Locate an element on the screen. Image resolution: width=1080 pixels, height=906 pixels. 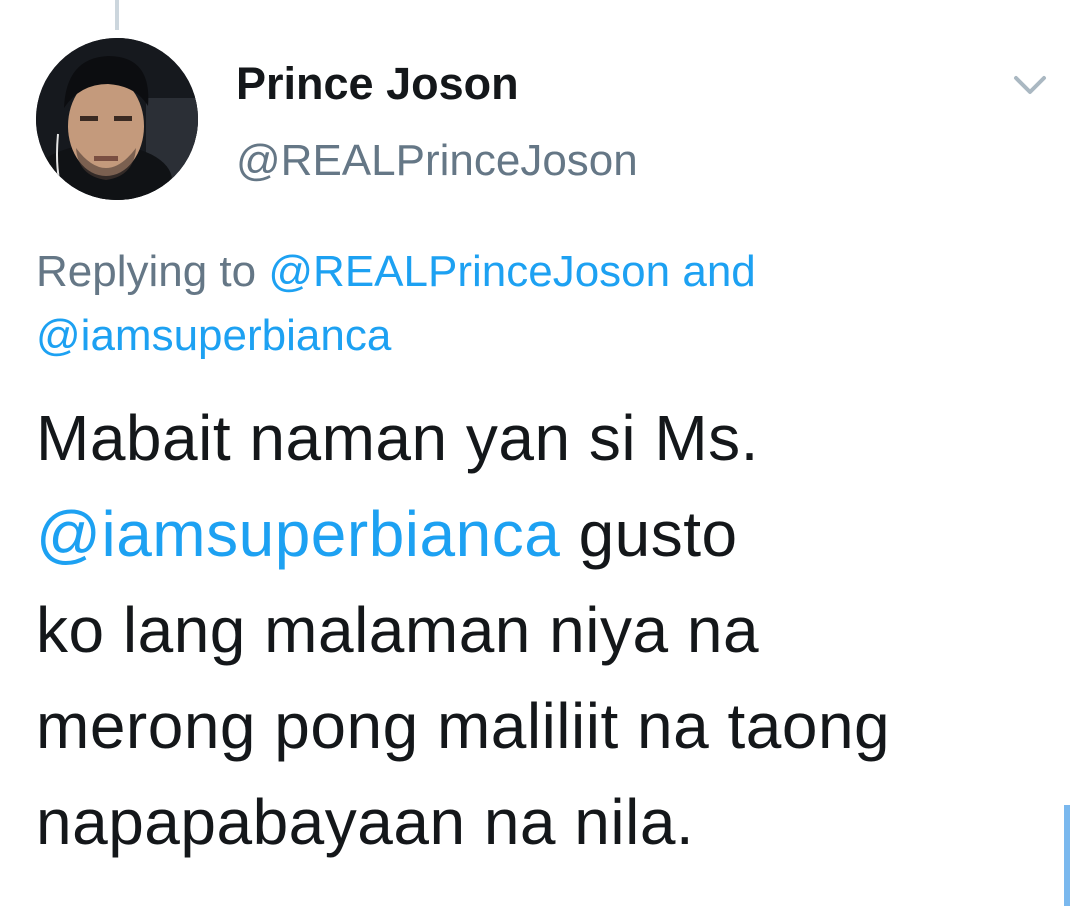
tweet-line-1: Mabait naman yan si Ms. is located at coordinates (397, 438).